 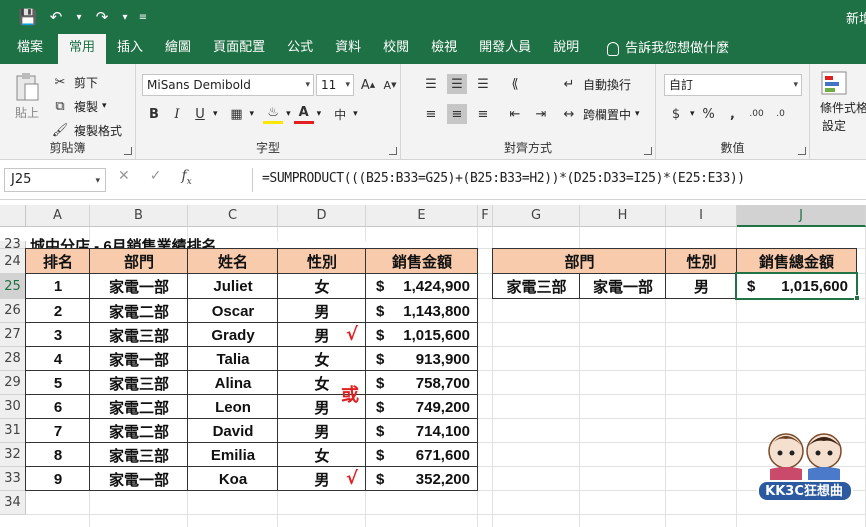 I want to click on currency-icon: $, so click(x=676, y=114).